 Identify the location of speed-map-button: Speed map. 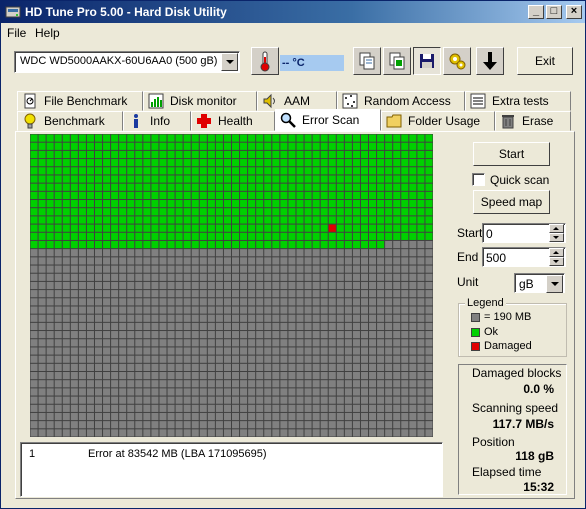
(511, 202).